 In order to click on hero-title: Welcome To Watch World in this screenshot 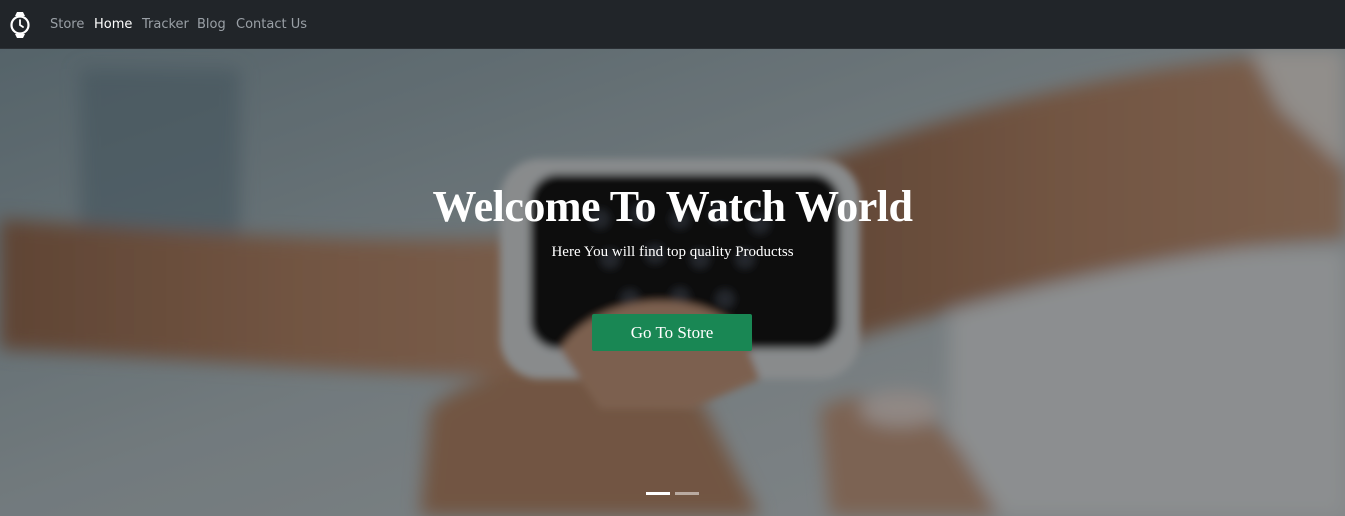, I will do `click(672, 206)`.